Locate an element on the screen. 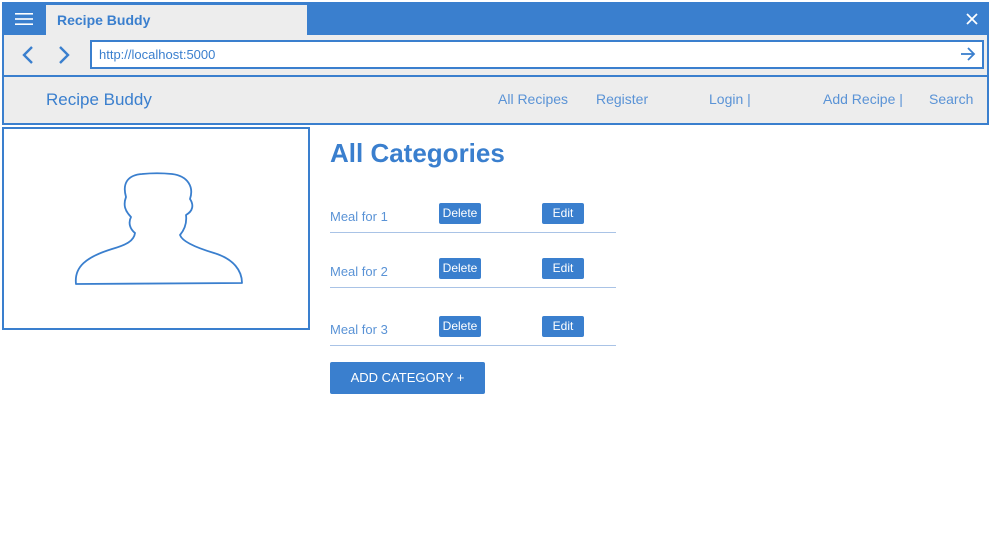 Image resolution: width=994 pixels, height=553 pixels. arrow-right-icon is located at coordinates (968, 54).